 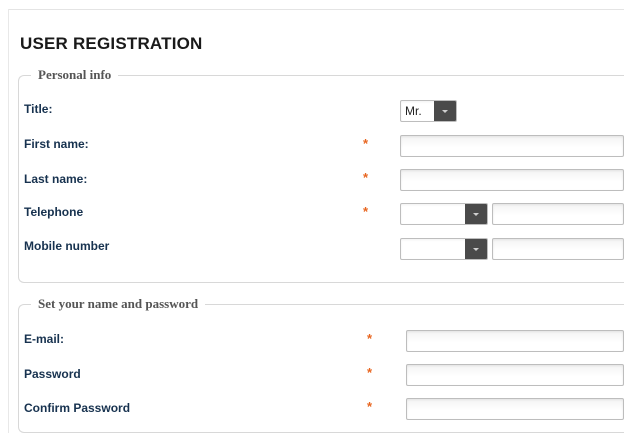 What do you see at coordinates (413, 111) in the screenshot?
I see `title-select-value: Mr.` at bounding box center [413, 111].